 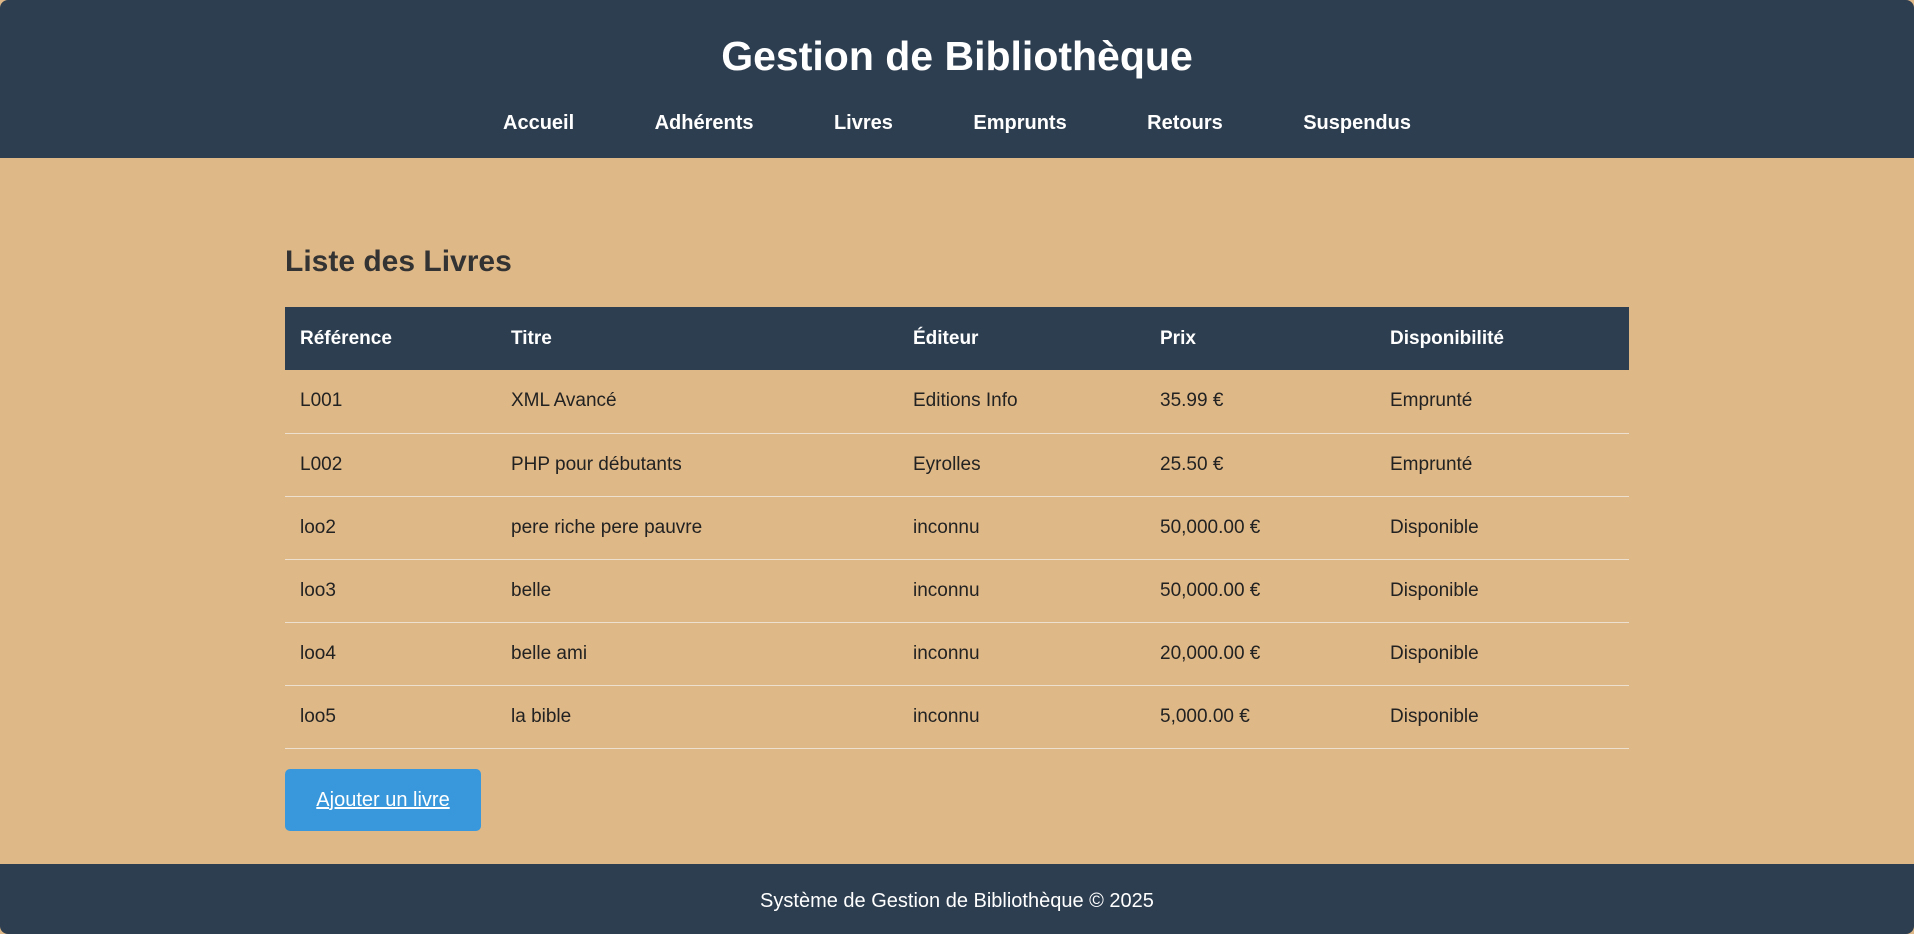 I want to click on cell-reference: L002, so click(x=321, y=464).